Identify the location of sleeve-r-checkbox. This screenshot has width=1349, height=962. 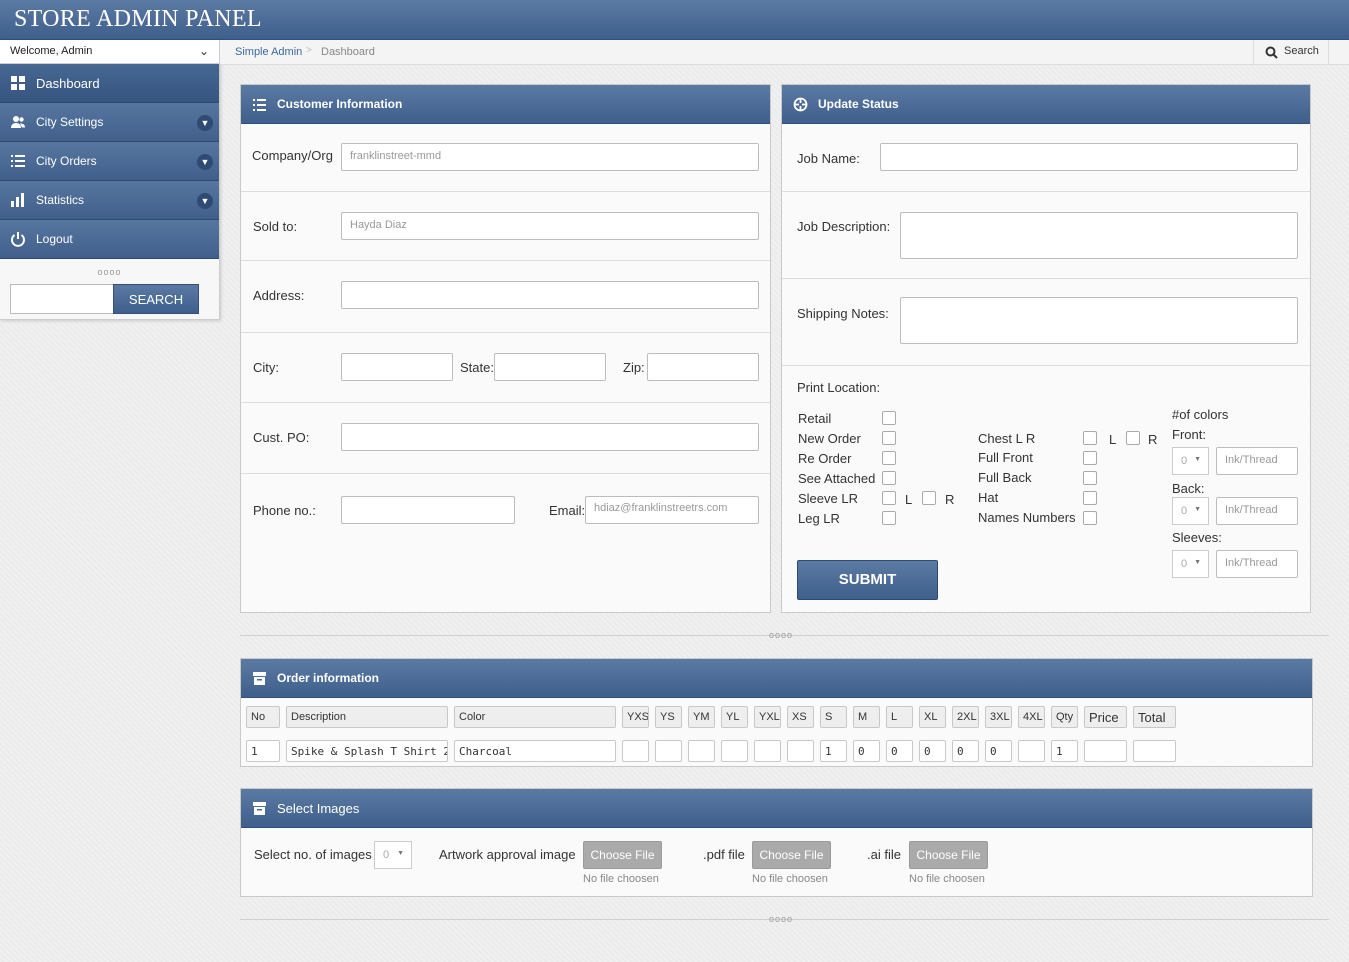
(929, 498).